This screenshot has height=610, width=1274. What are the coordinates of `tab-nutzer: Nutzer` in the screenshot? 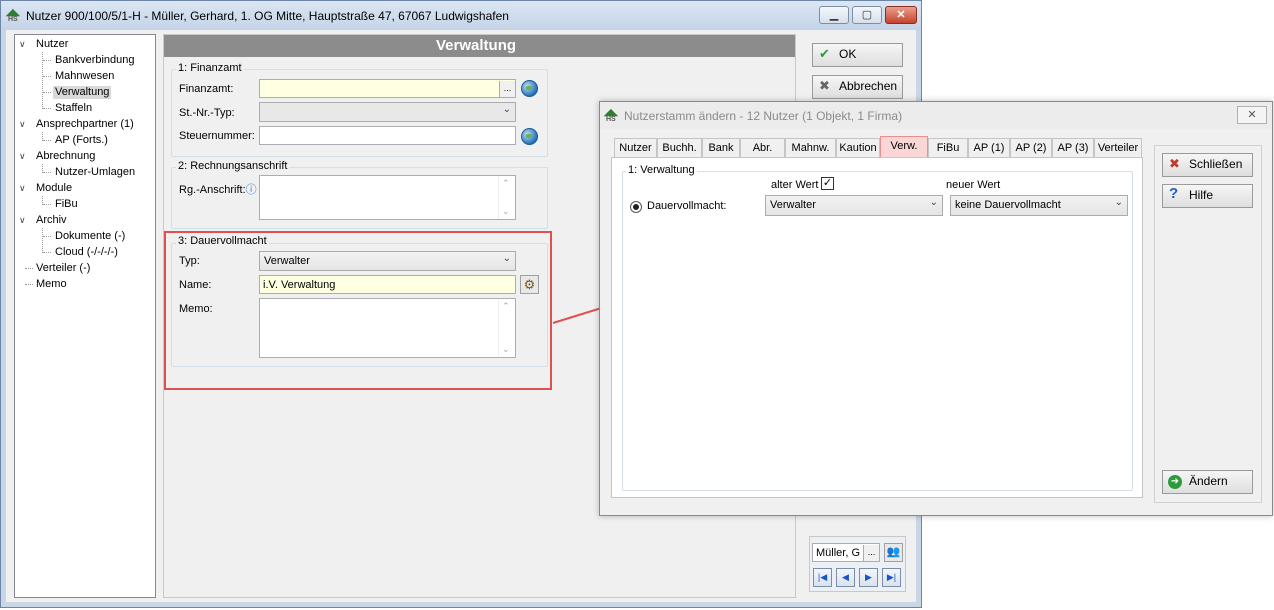 It's located at (635, 148).